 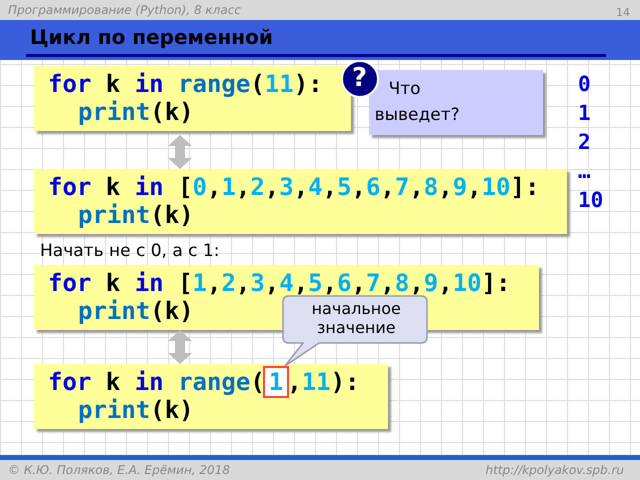 What do you see at coordinates (585, 113) in the screenshot?
I see `output-value: 1` at bounding box center [585, 113].